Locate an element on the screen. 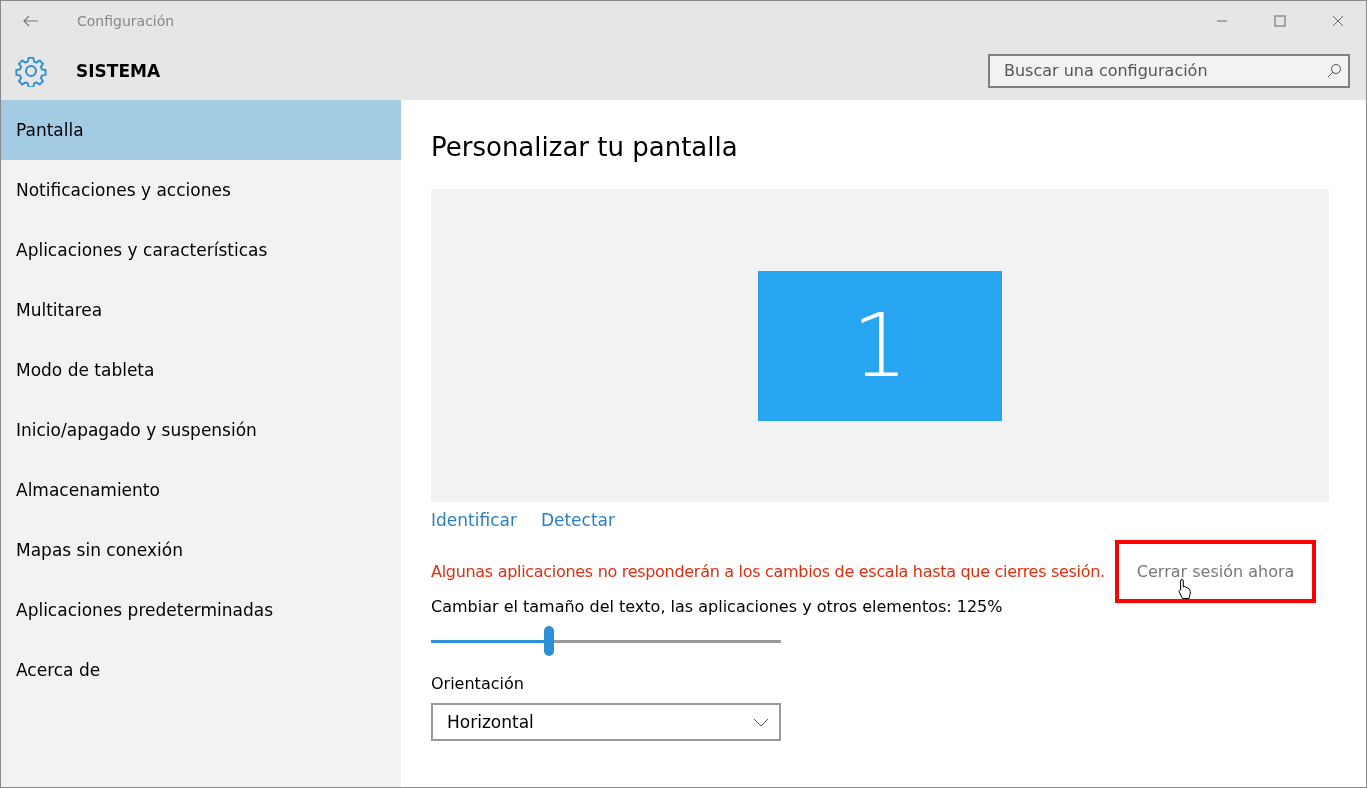  link: Identificar is located at coordinates (474, 520).